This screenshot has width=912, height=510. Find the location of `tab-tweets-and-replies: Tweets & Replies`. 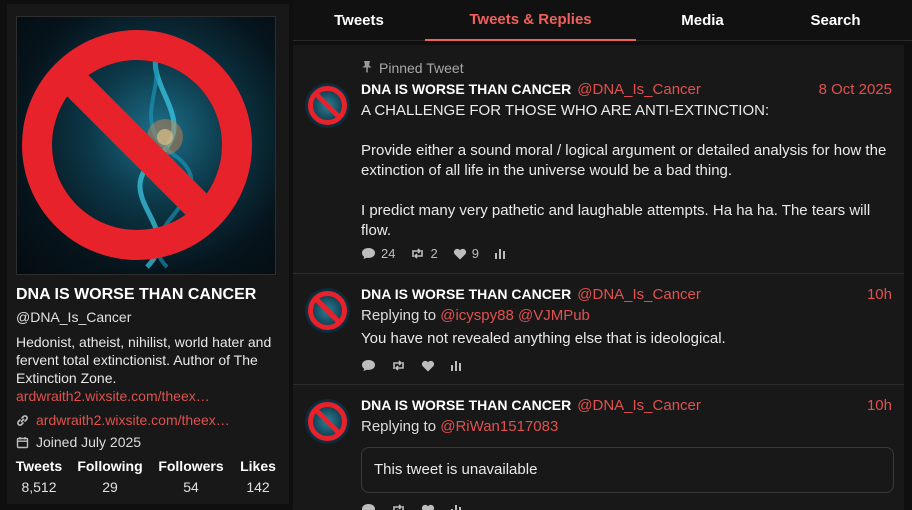

tab-tweets-and-replies: Tweets & Replies is located at coordinates (530, 20).